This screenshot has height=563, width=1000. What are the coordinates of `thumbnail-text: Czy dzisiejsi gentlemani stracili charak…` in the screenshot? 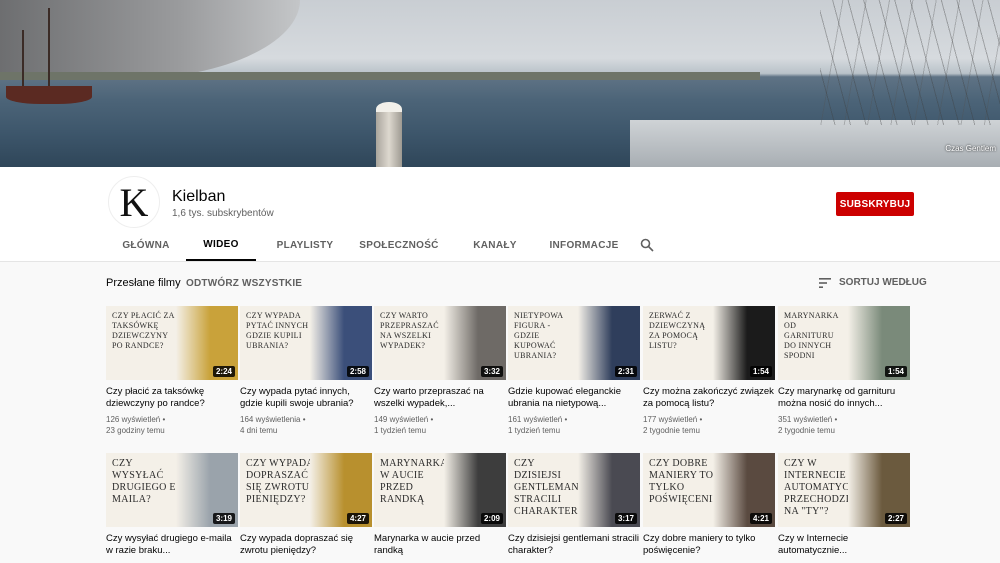 It's located at (548, 487).